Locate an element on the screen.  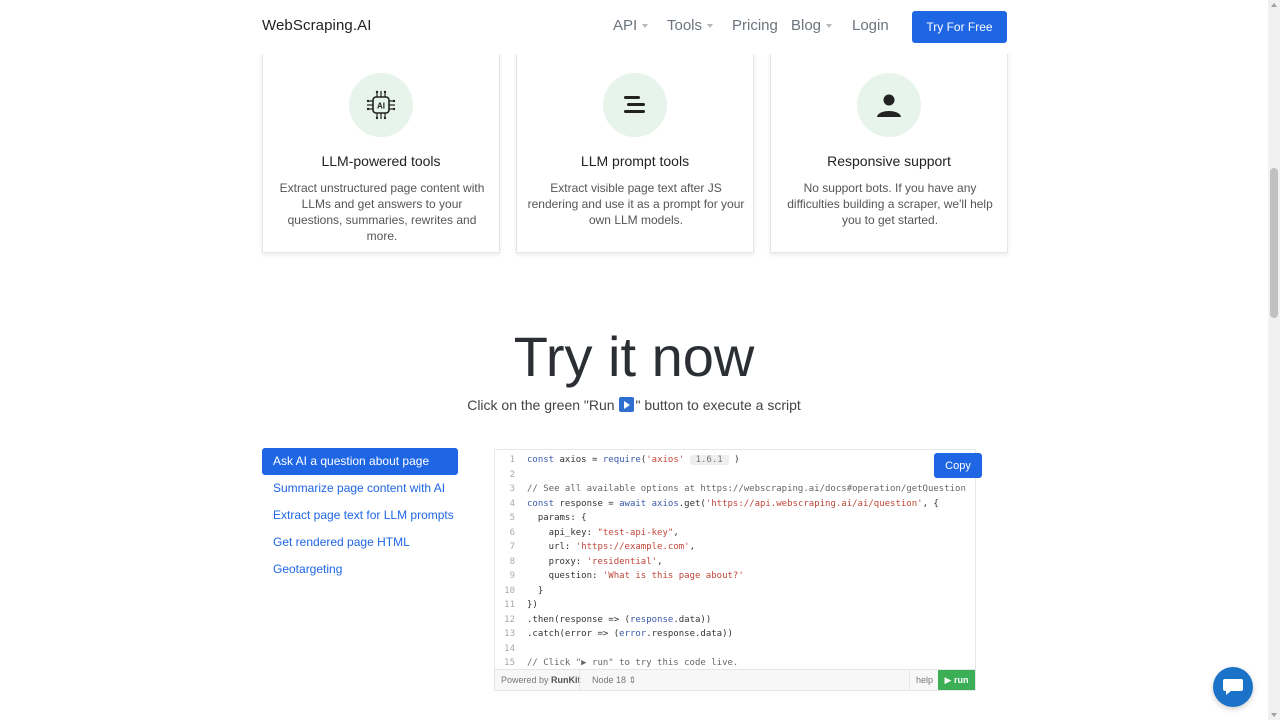
try-for-free-button: Try For Free is located at coordinates (959, 27).